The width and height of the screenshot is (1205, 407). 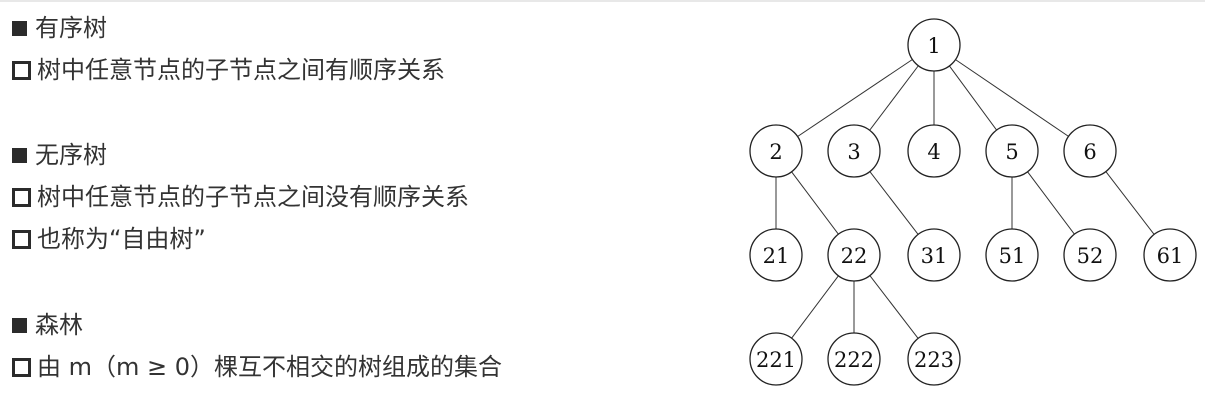 I want to click on tree-node-21: 21, so click(x=776, y=255).